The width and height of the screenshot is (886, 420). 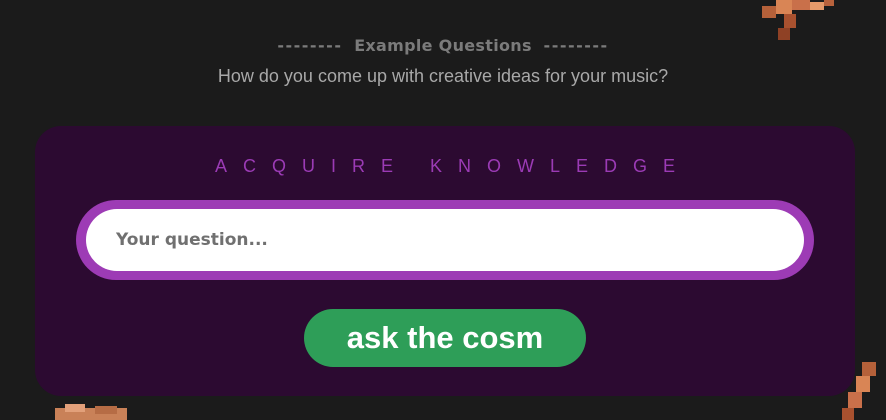 I want to click on heading-dashes-left: --------, so click(x=310, y=45).